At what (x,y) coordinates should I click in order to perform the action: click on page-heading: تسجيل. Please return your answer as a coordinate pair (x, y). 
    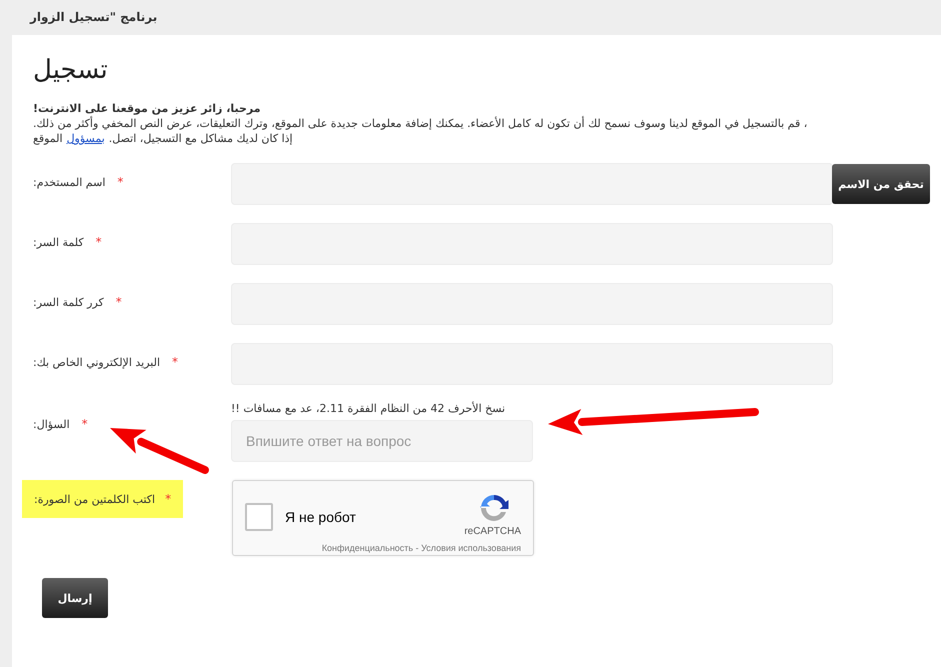
    Looking at the image, I should click on (71, 70).